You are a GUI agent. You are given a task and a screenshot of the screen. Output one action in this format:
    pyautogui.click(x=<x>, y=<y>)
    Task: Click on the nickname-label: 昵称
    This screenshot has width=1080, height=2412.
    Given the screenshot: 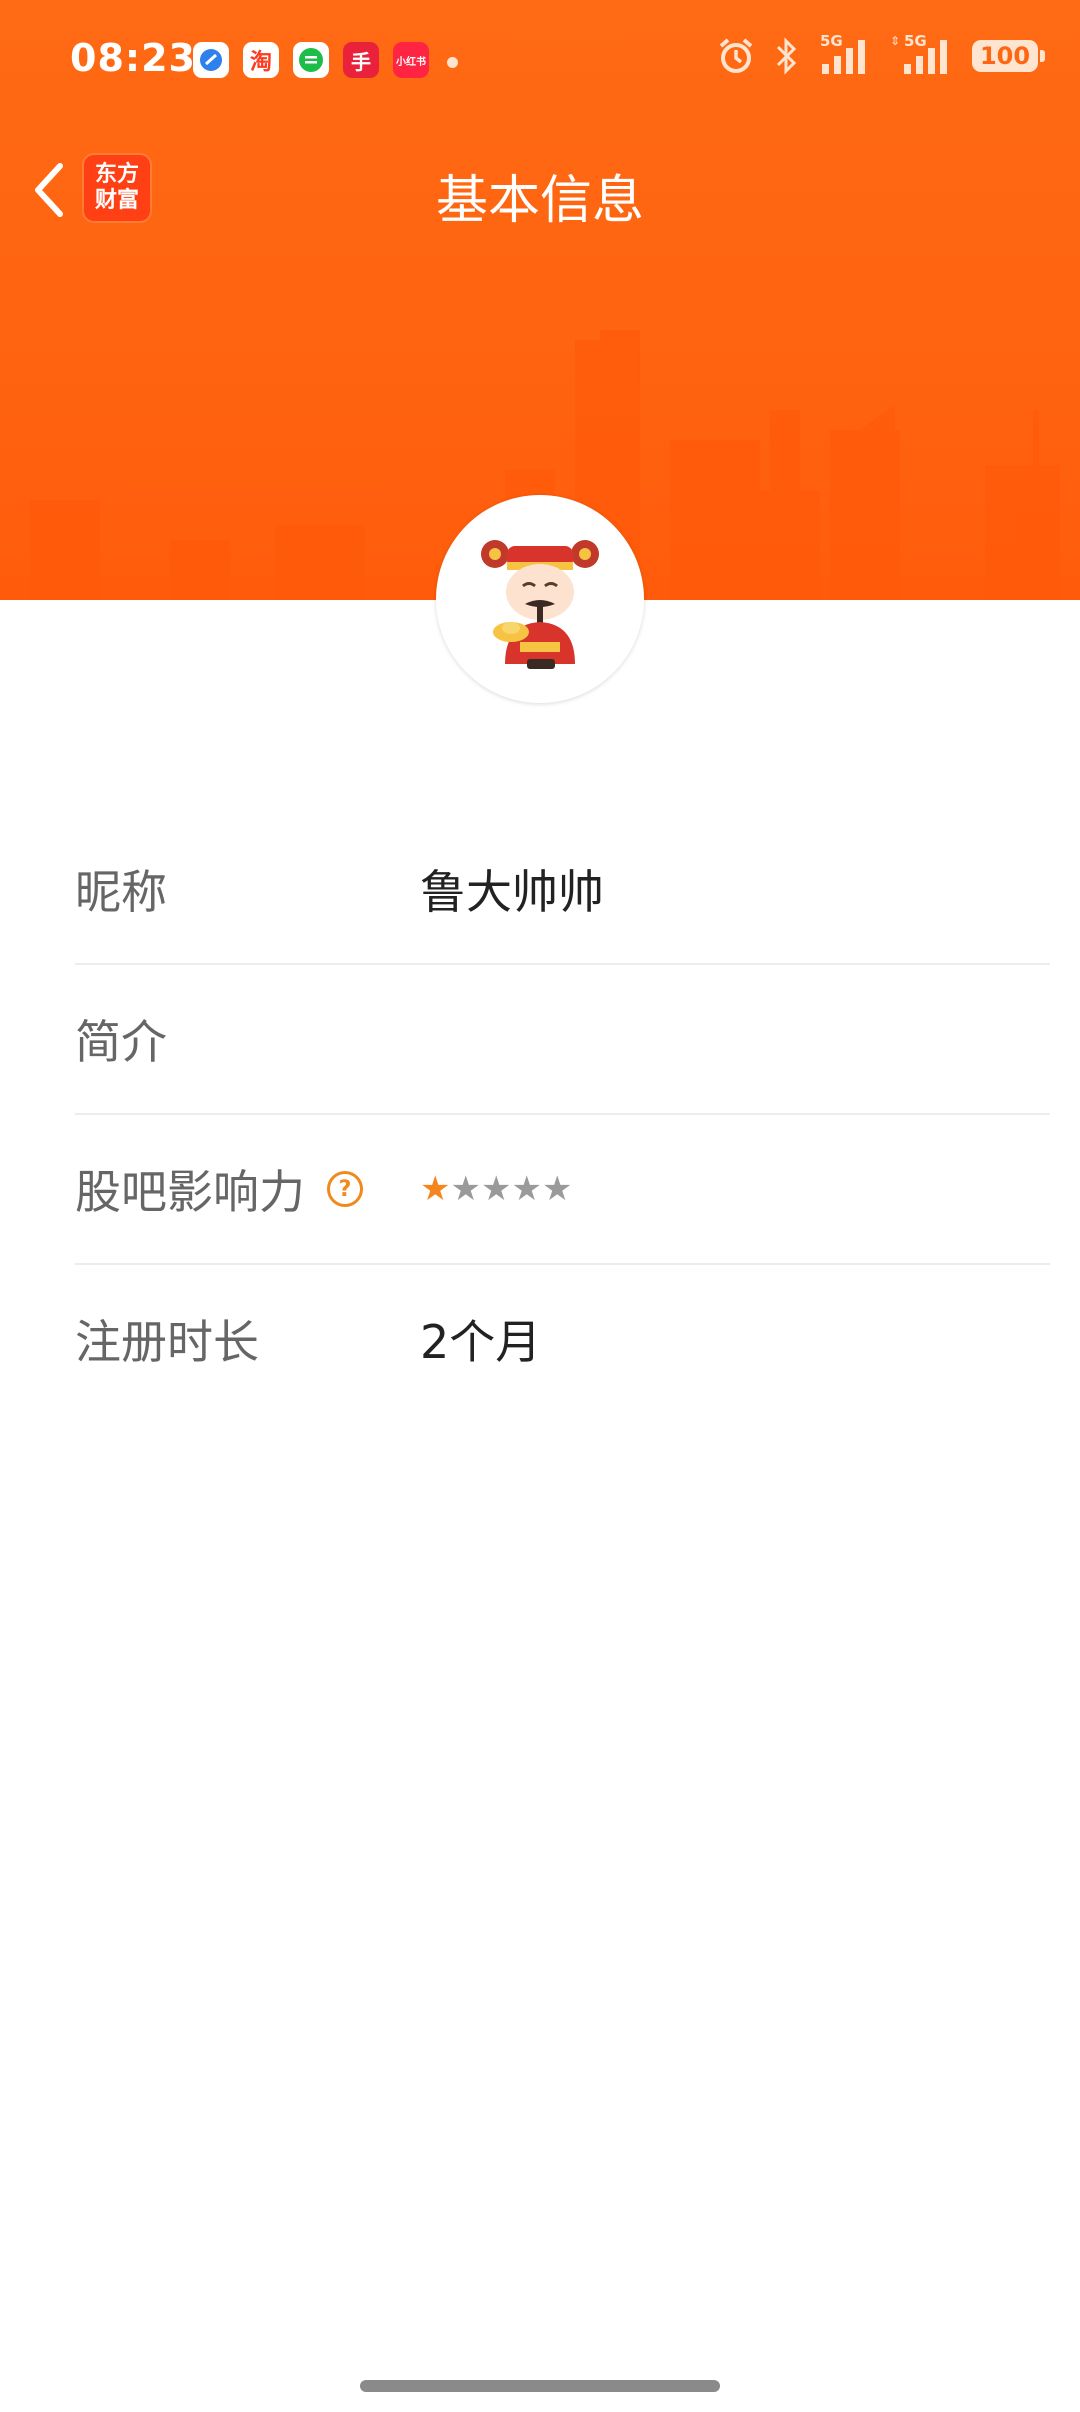 What is the action you would take?
    pyautogui.click(x=121, y=892)
    